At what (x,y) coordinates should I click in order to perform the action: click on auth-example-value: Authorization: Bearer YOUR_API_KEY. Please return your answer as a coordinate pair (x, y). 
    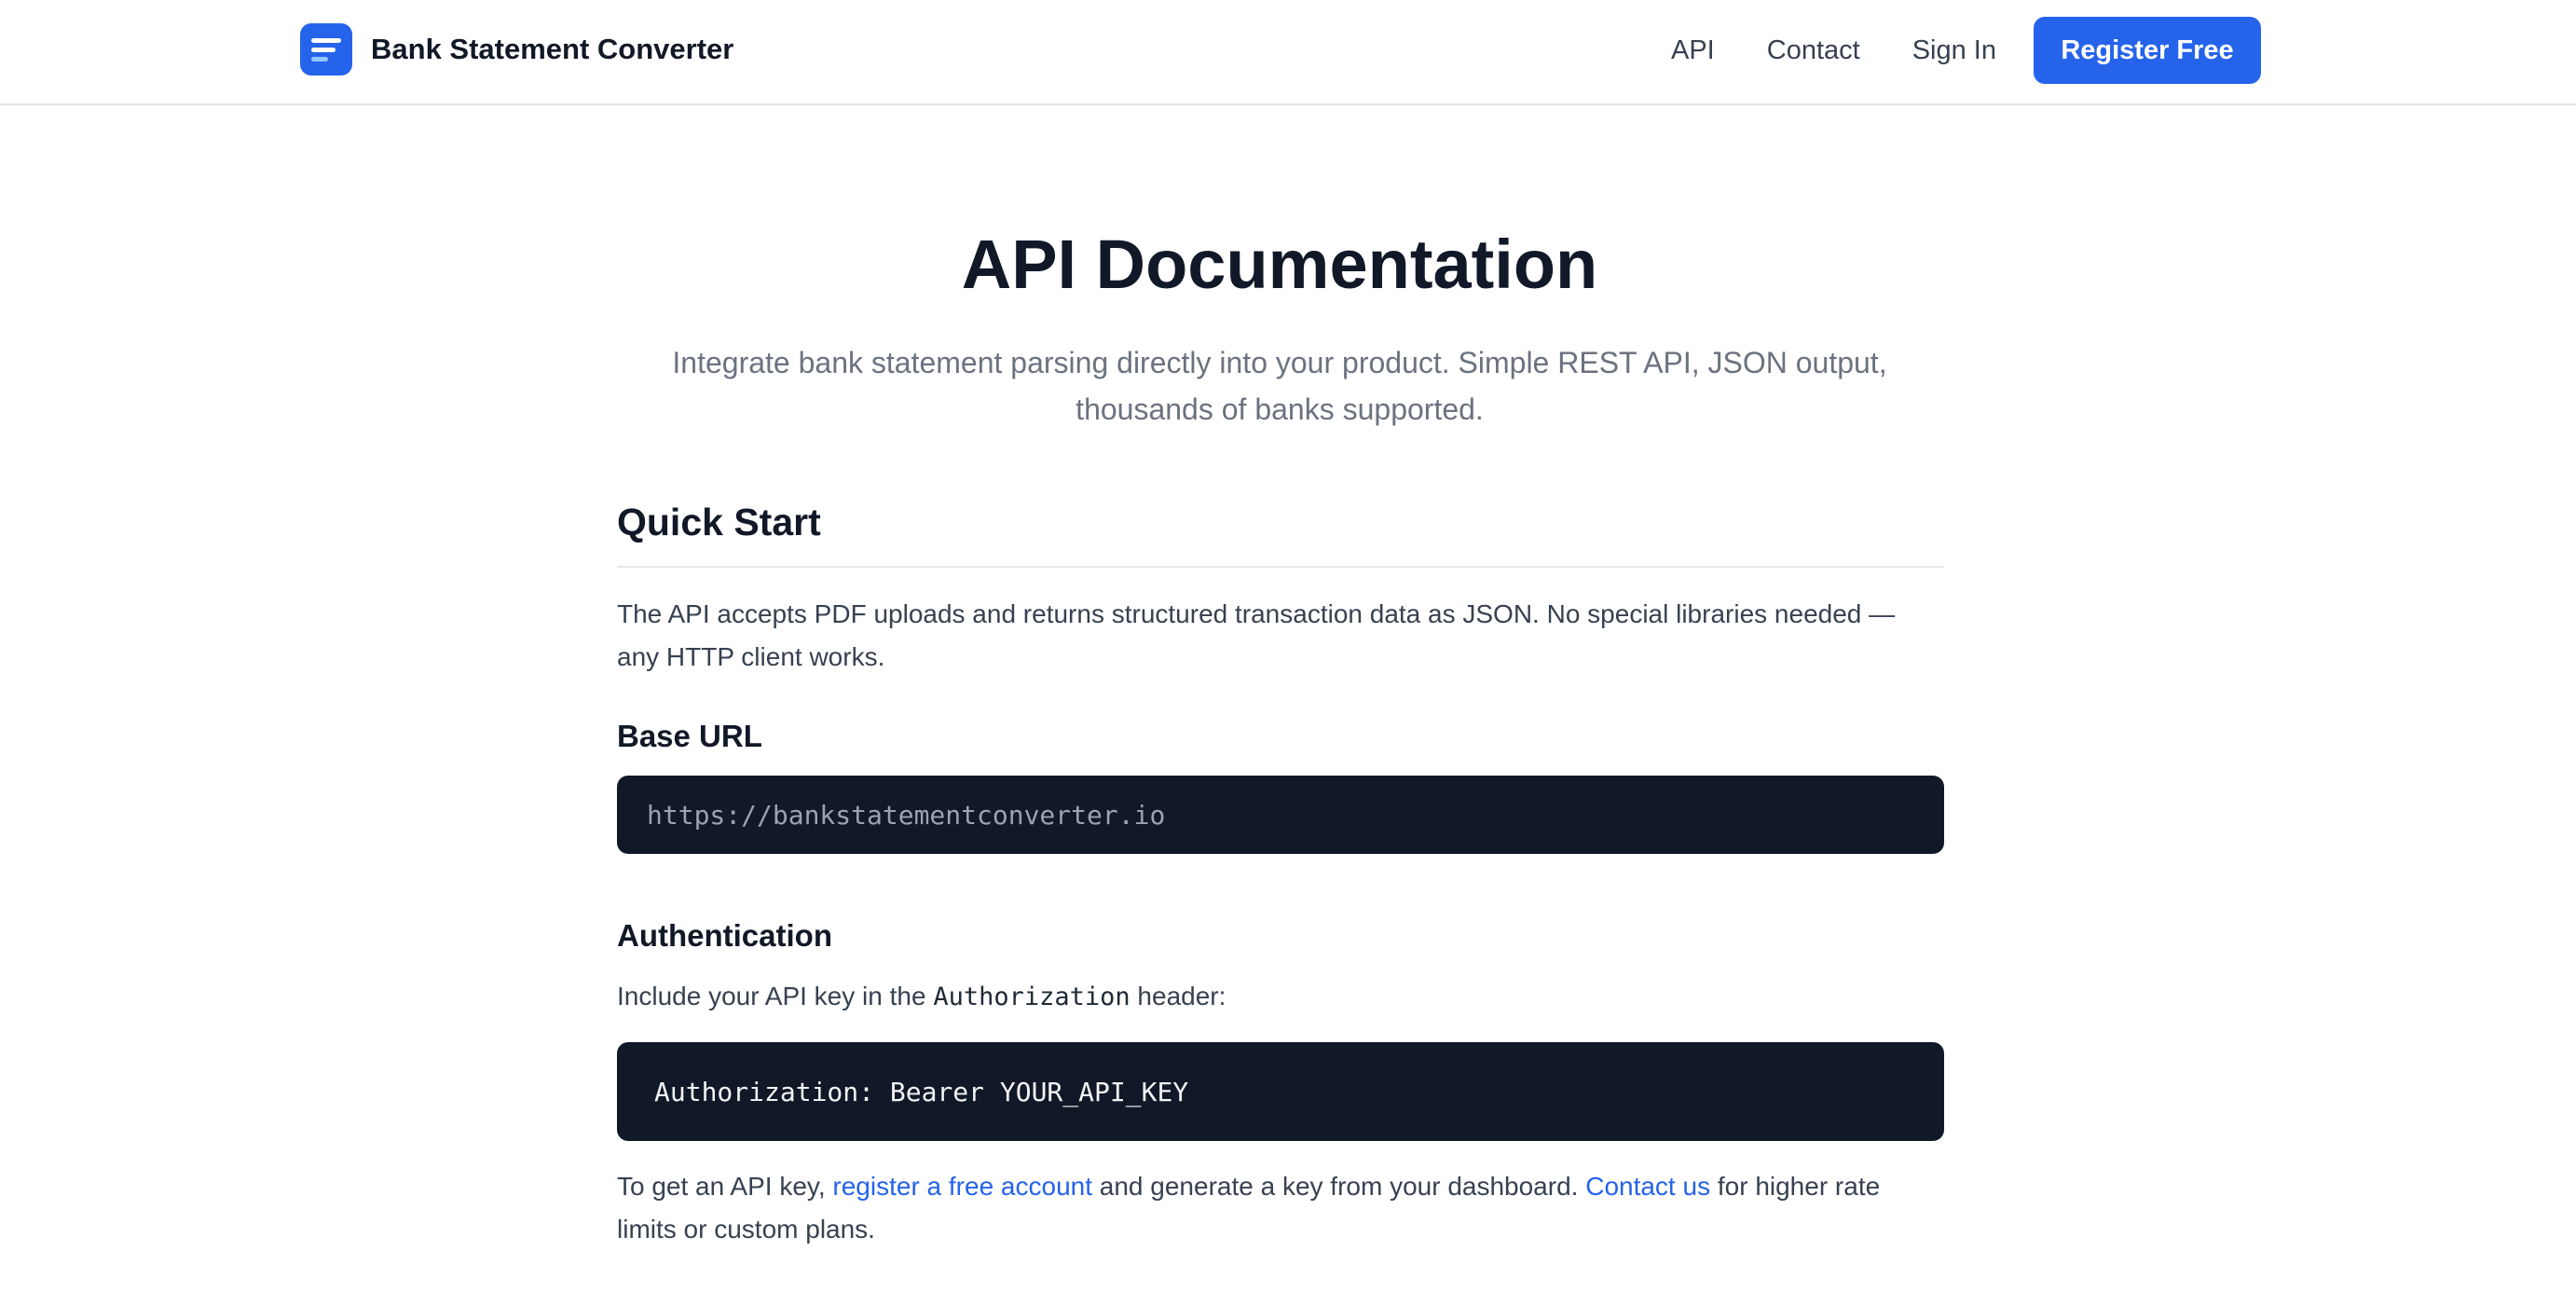
    Looking at the image, I should click on (921, 1091).